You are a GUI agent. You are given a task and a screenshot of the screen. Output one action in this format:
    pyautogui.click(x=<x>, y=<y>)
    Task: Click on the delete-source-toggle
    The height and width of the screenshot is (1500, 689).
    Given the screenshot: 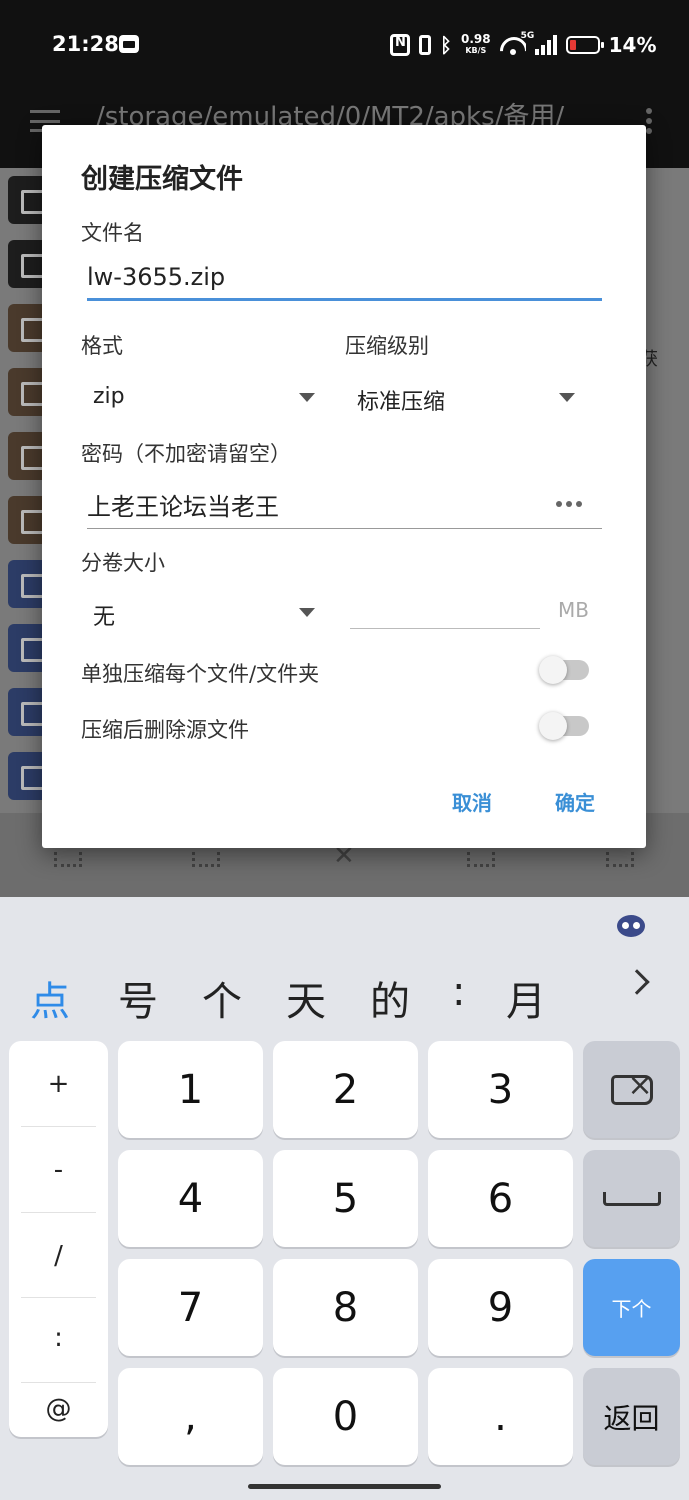 What is the action you would take?
    pyautogui.click(x=564, y=726)
    